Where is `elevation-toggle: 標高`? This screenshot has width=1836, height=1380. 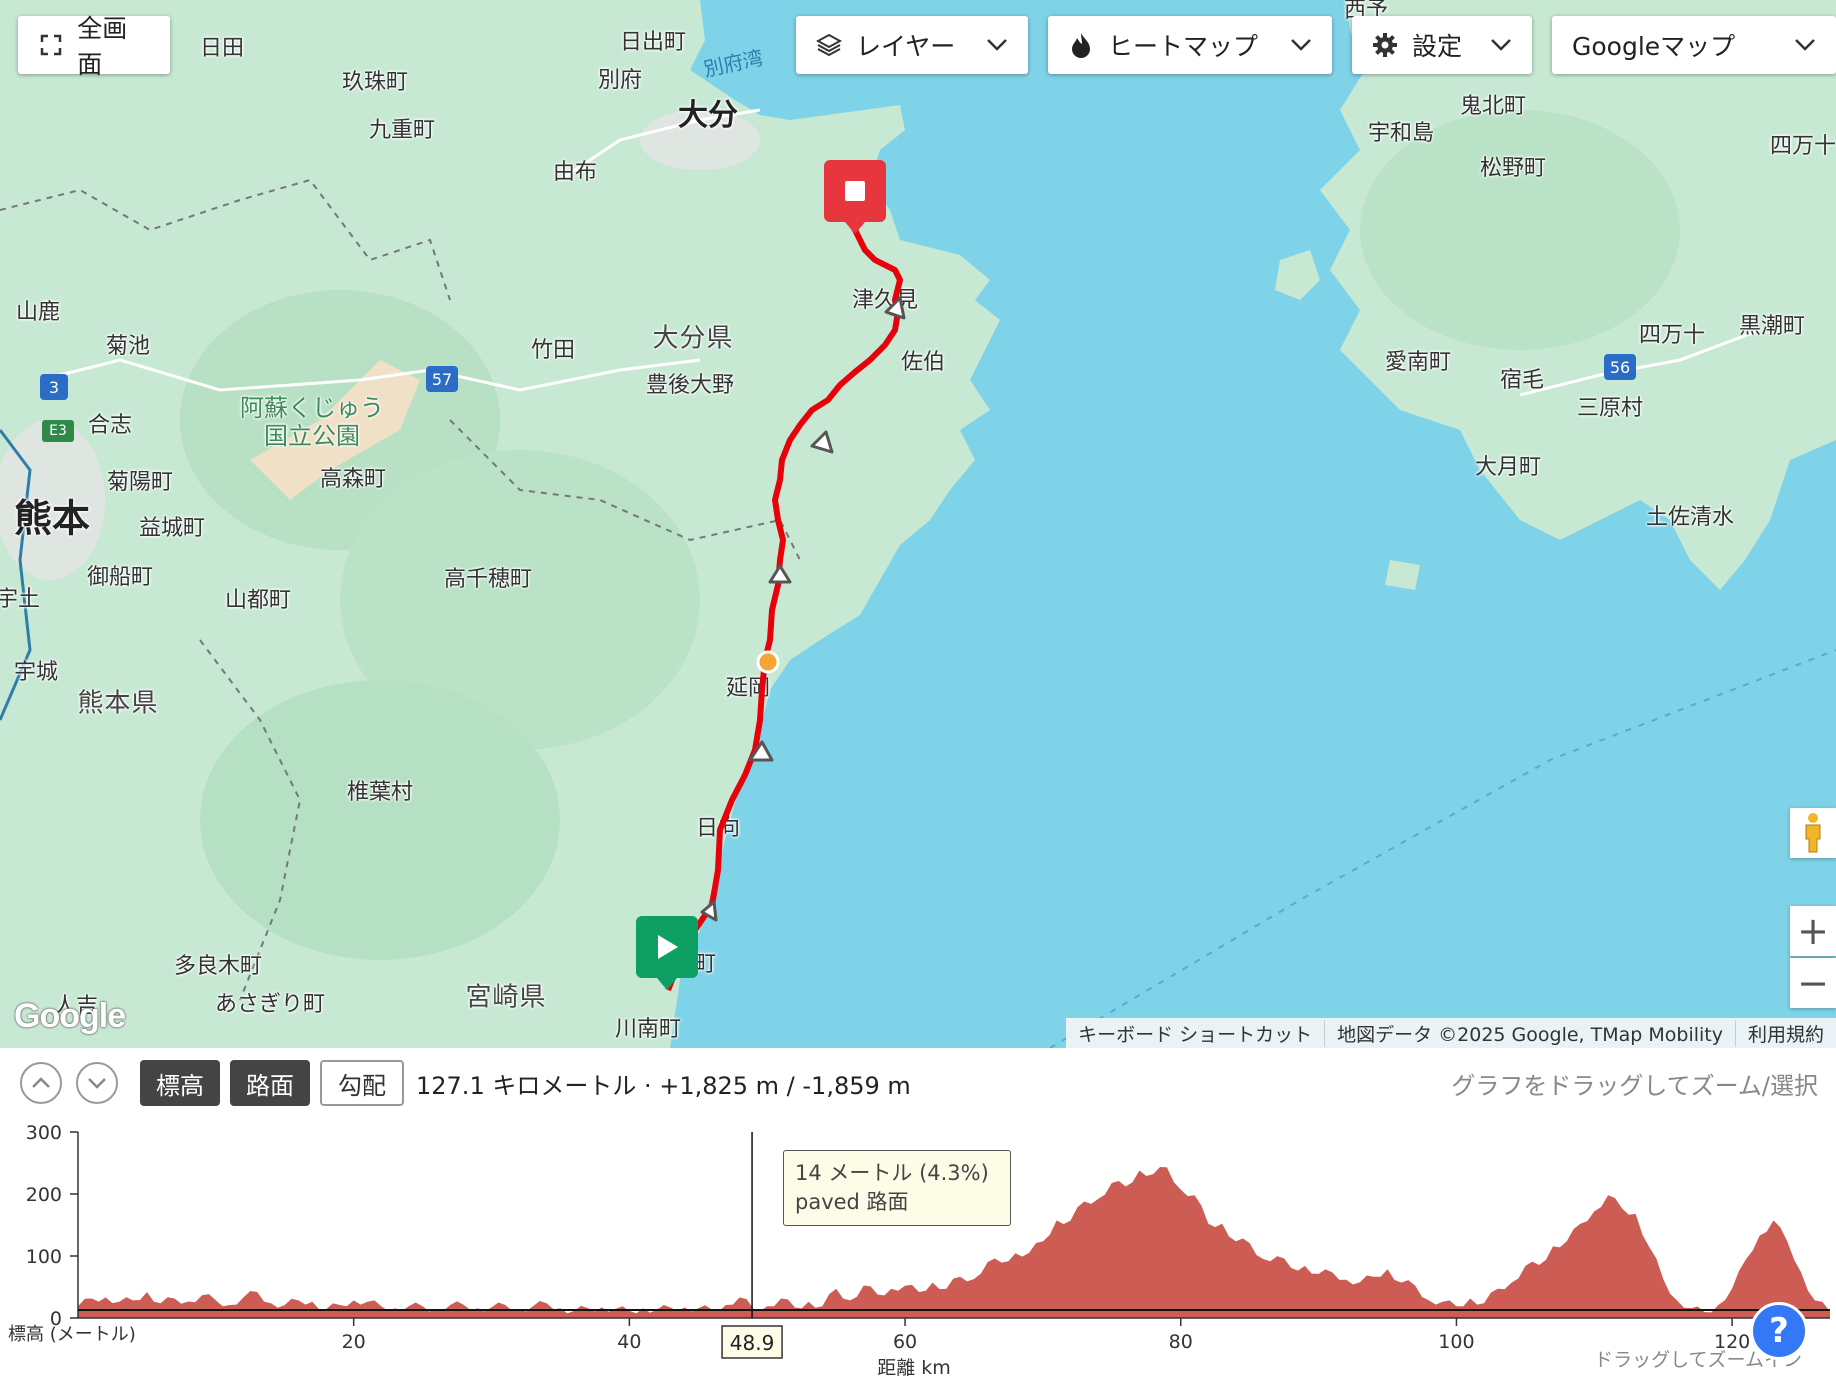 elevation-toggle: 標高 is located at coordinates (180, 1083).